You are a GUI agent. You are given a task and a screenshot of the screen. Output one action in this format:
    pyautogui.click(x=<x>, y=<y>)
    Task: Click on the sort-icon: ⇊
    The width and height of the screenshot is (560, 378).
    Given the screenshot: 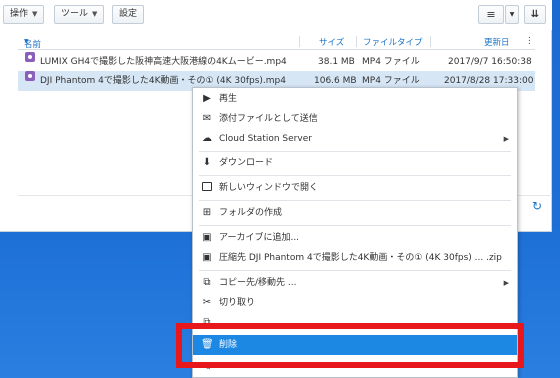 What is the action you would take?
    pyautogui.click(x=535, y=14)
    